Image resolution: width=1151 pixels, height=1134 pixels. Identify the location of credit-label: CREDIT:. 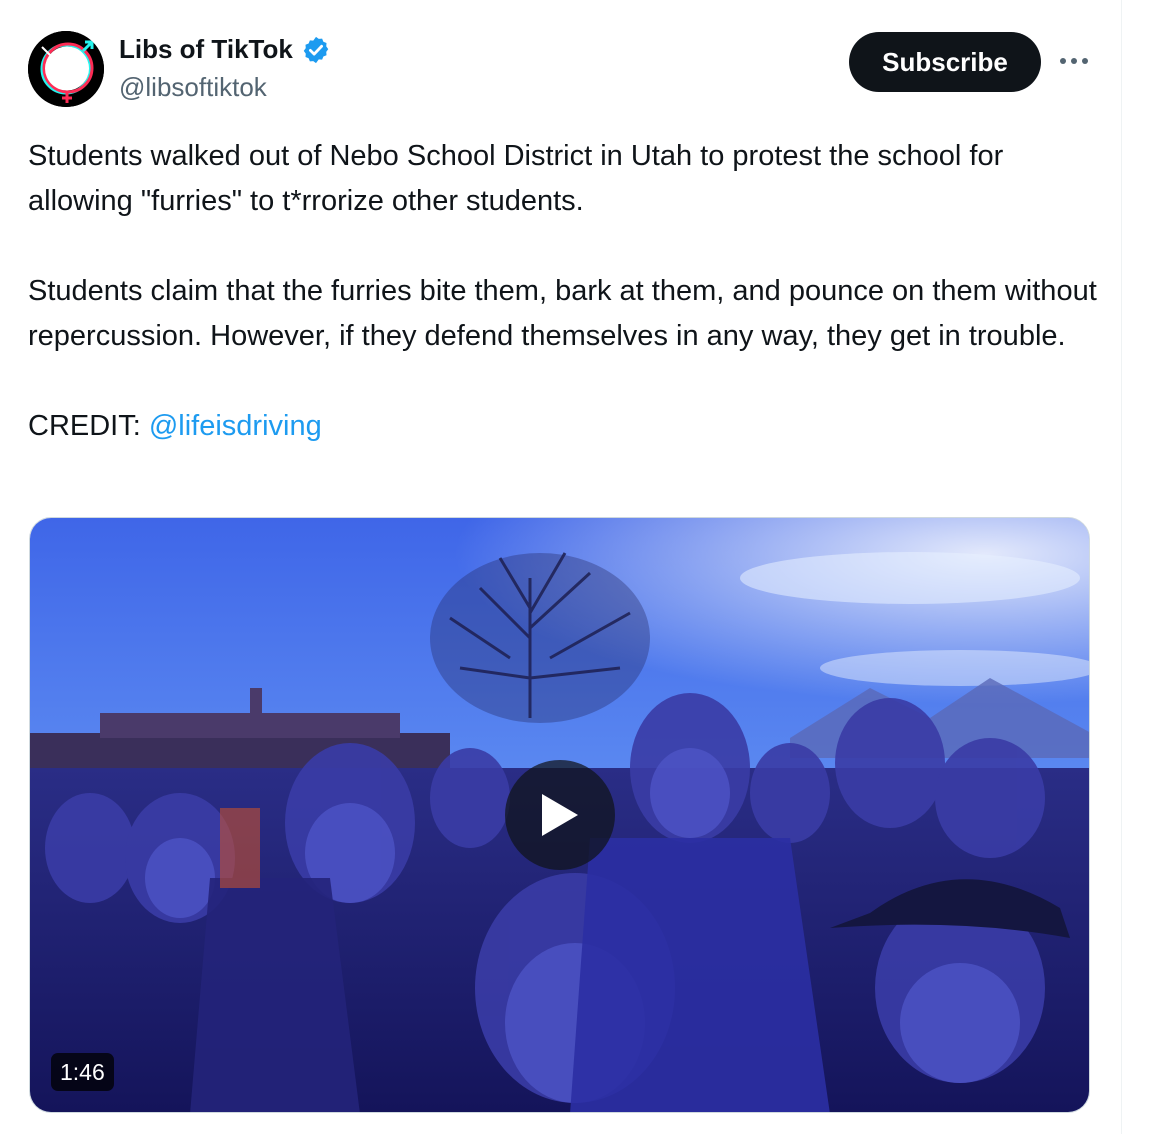
(88, 426).